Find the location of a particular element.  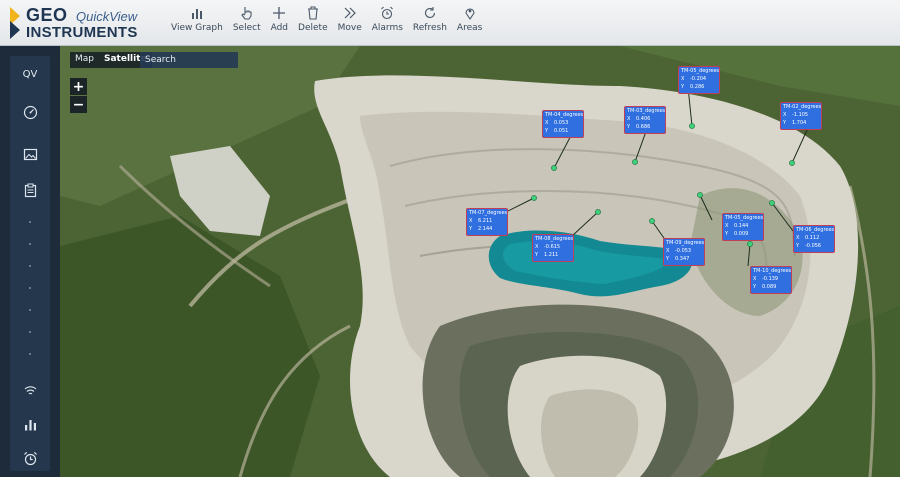

sensor-name: TM-10_degrees is located at coordinates (772, 271).